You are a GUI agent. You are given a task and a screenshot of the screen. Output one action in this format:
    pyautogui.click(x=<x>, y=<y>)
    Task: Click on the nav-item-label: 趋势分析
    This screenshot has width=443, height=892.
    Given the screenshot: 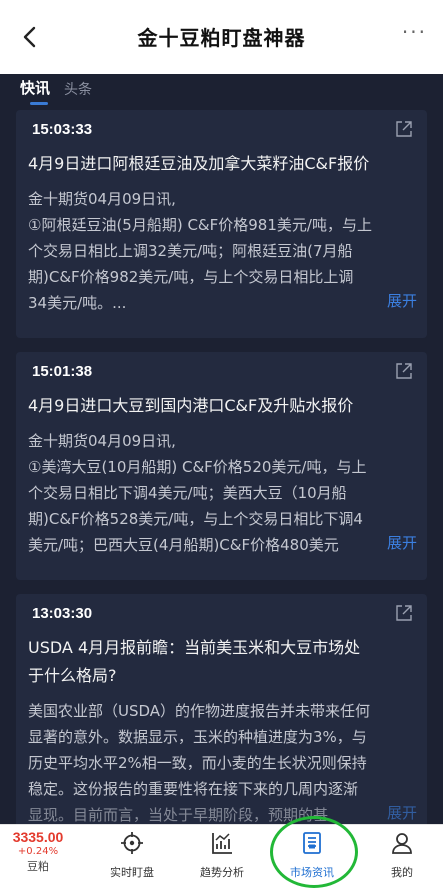 What is the action you would take?
    pyautogui.click(x=222, y=872)
    